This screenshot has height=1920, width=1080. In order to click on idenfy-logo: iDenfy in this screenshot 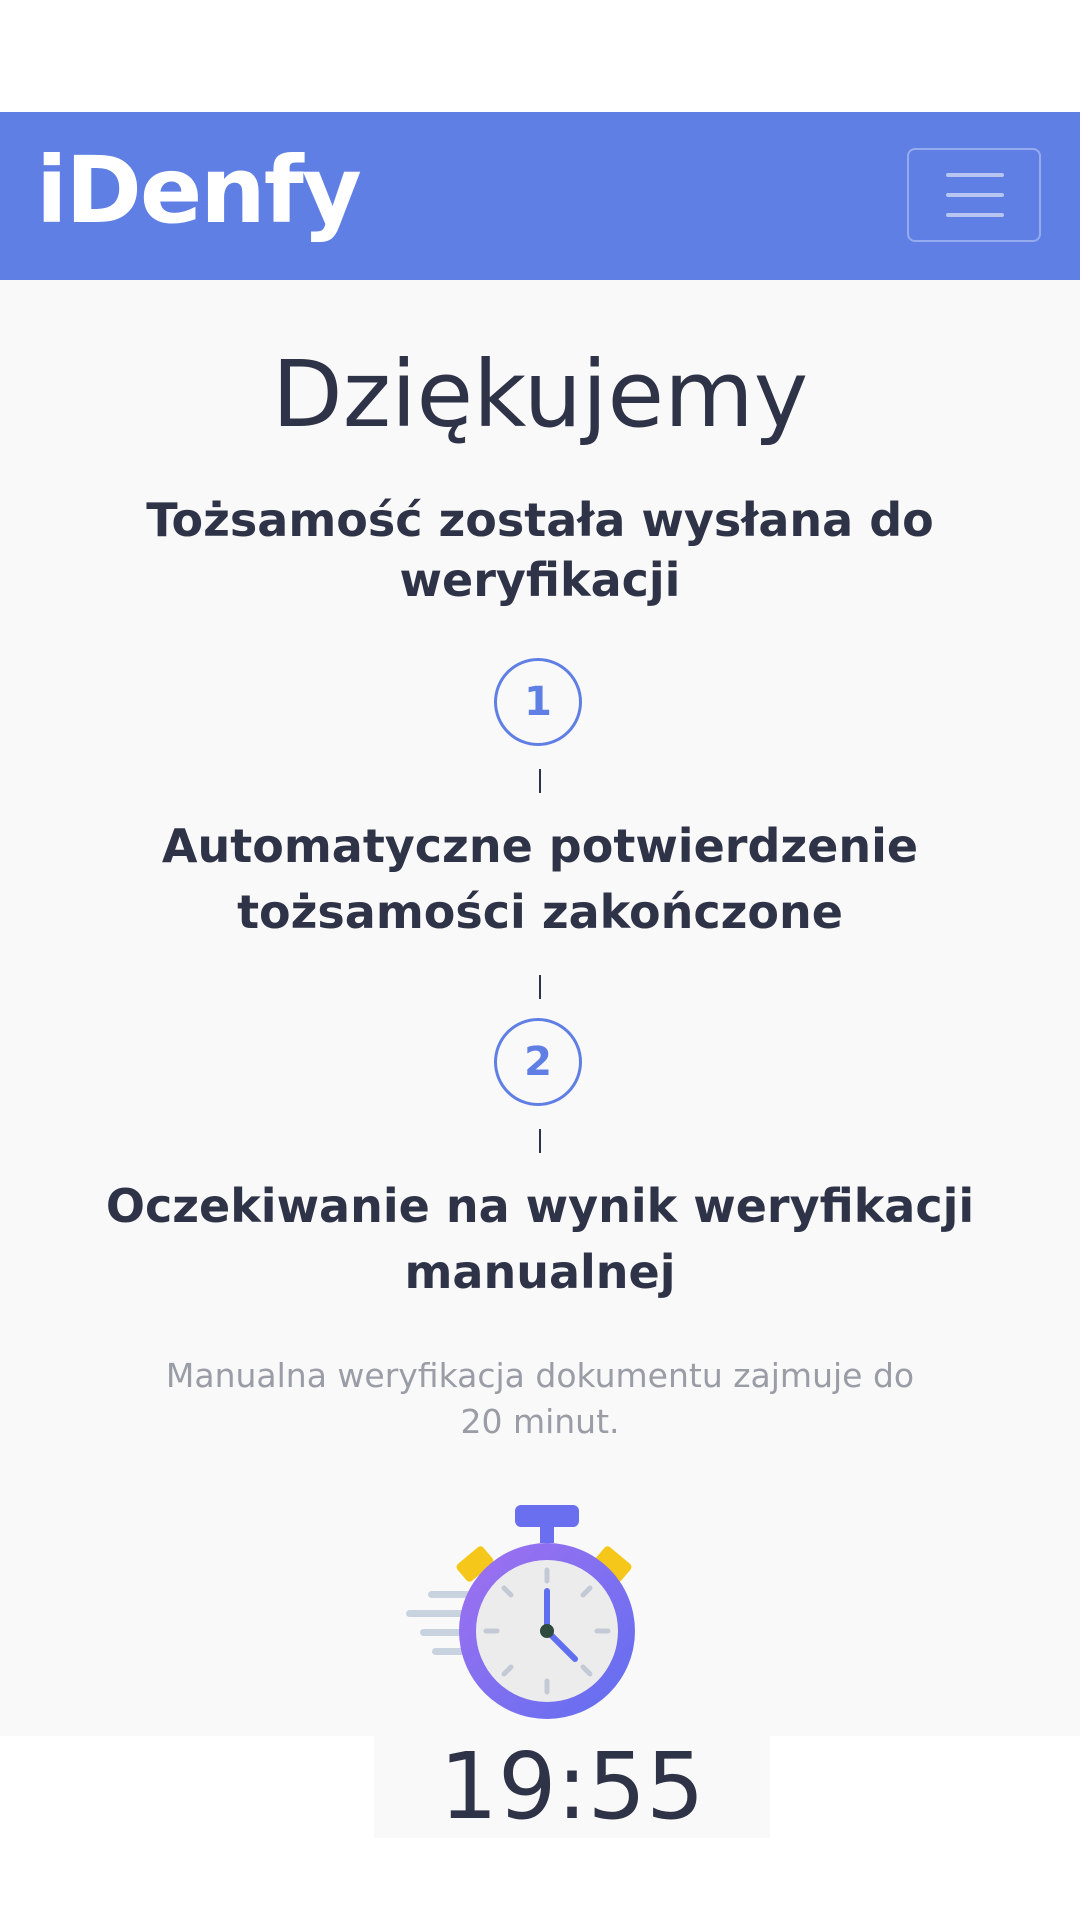, I will do `click(199, 191)`.